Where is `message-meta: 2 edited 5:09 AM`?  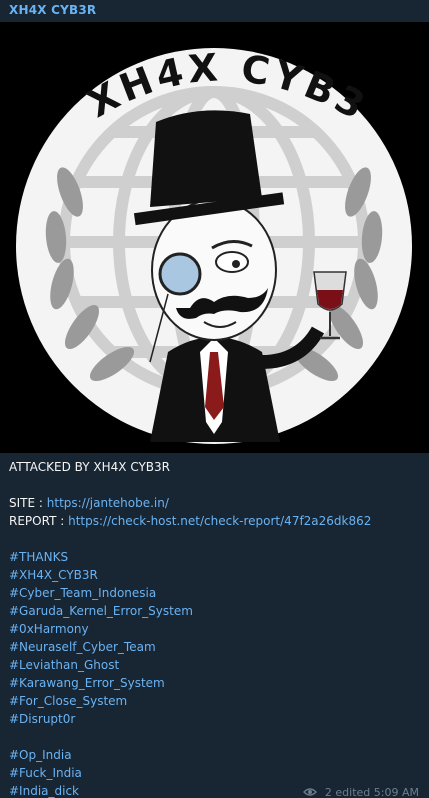 message-meta: 2 edited 5:09 AM is located at coordinates (361, 792).